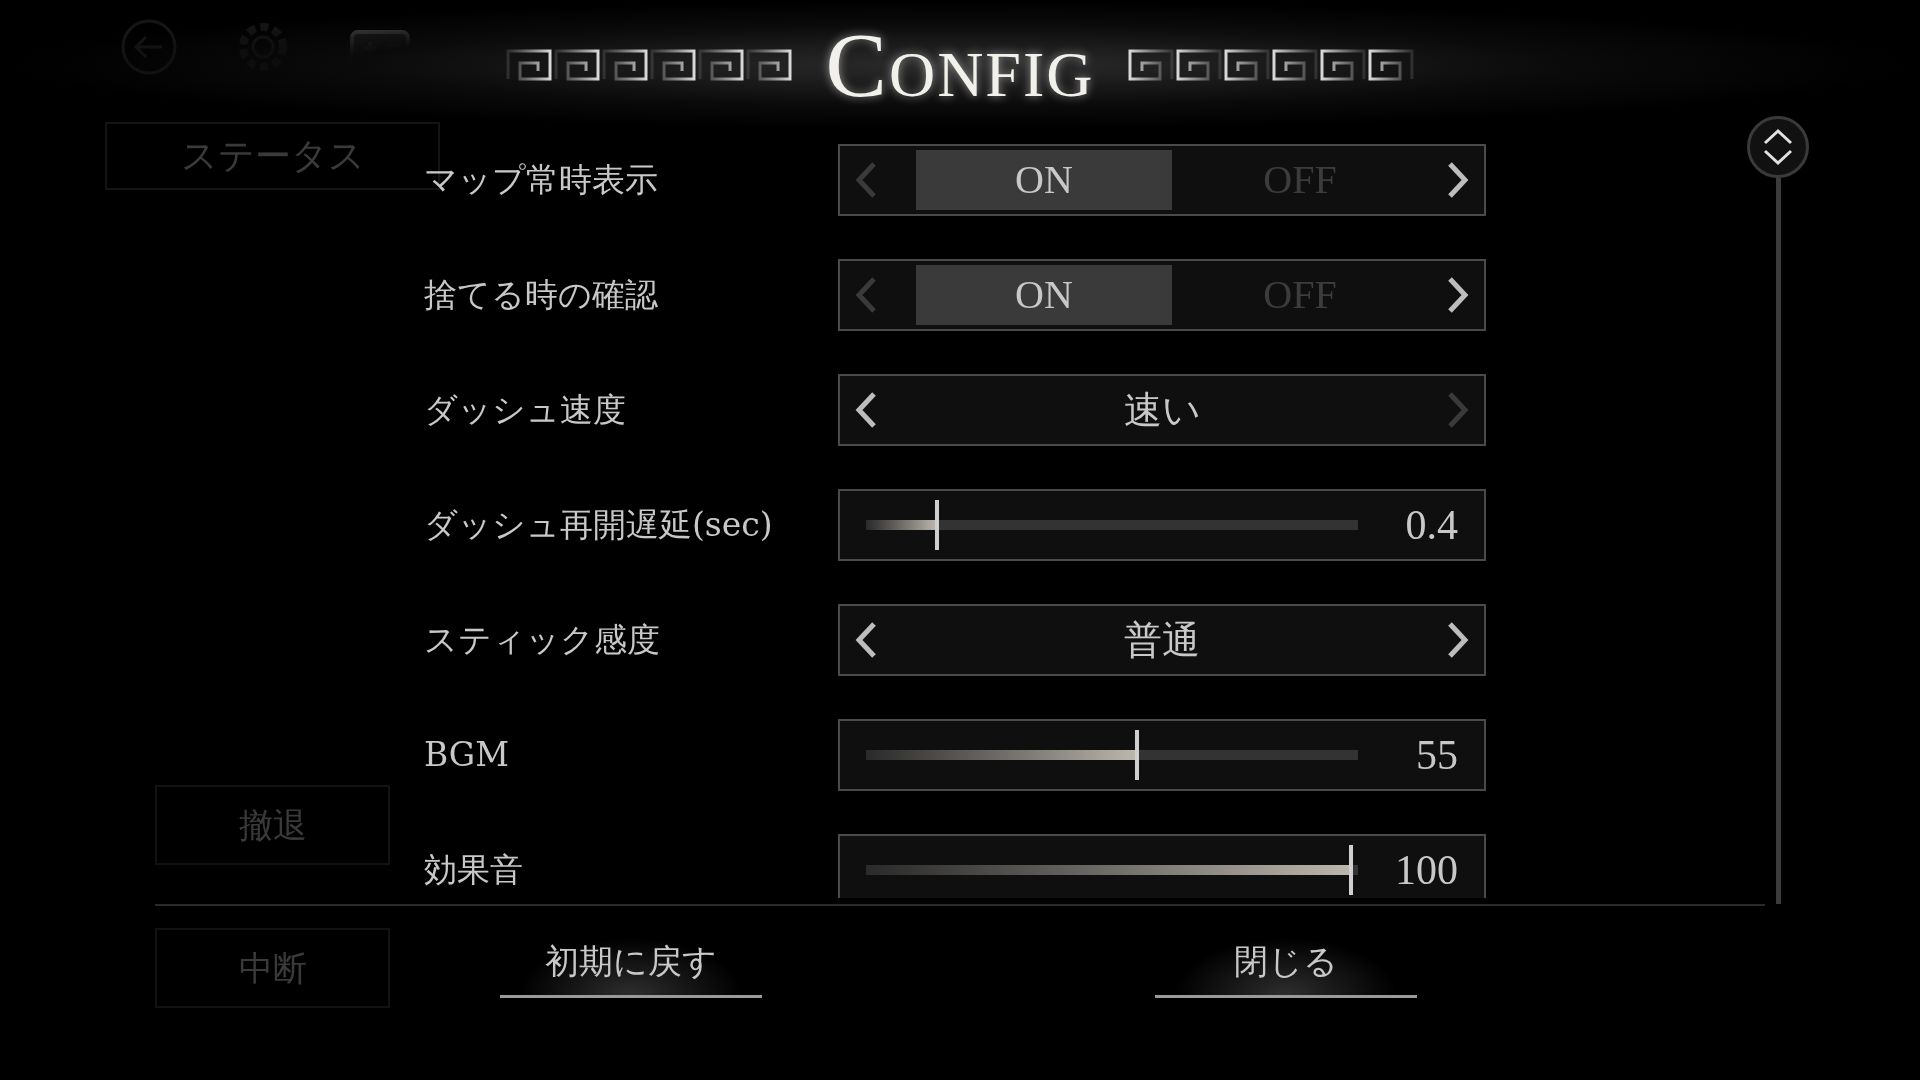 The height and width of the screenshot is (1080, 1920). Describe the element at coordinates (467, 755) in the screenshot. I see `setting-label: BGM` at that location.